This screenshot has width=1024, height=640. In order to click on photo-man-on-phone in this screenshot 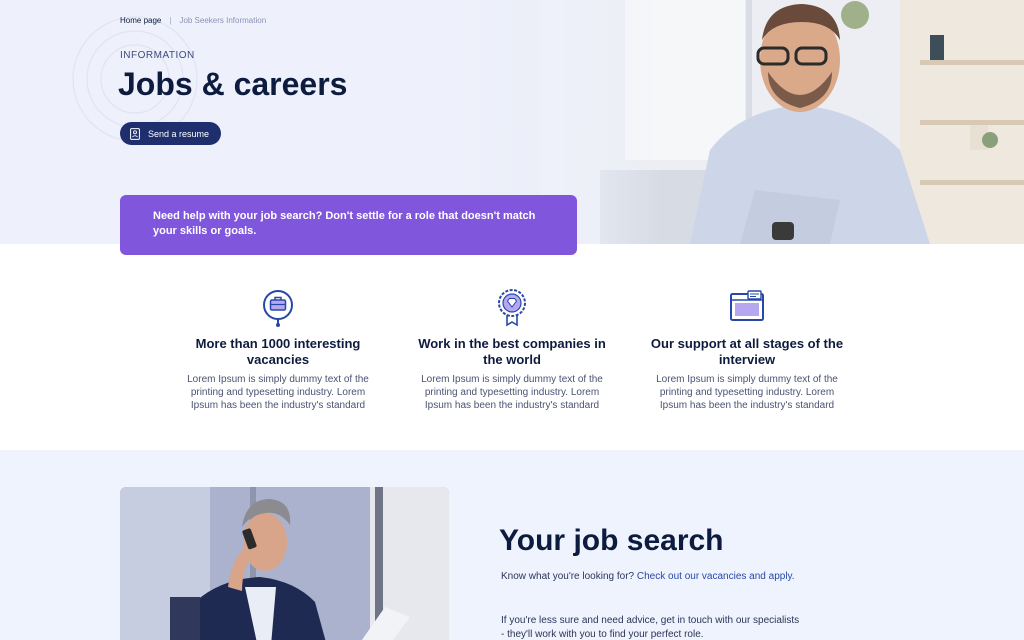, I will do `click(284, 563)`.